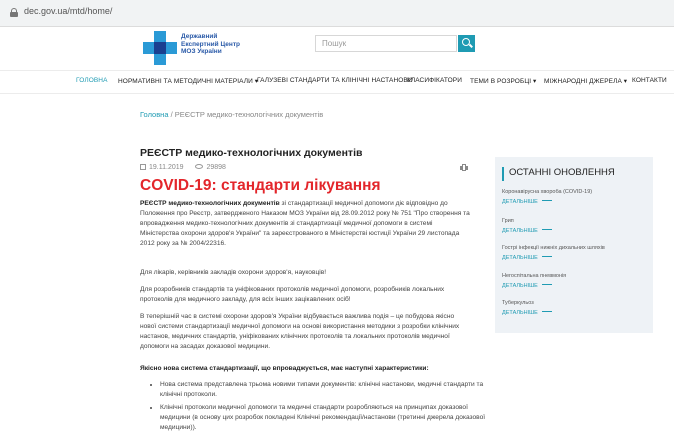 The image size is (674, 440). I want to click on article-meta: 19.11.2019 29898, so click(183, 167).